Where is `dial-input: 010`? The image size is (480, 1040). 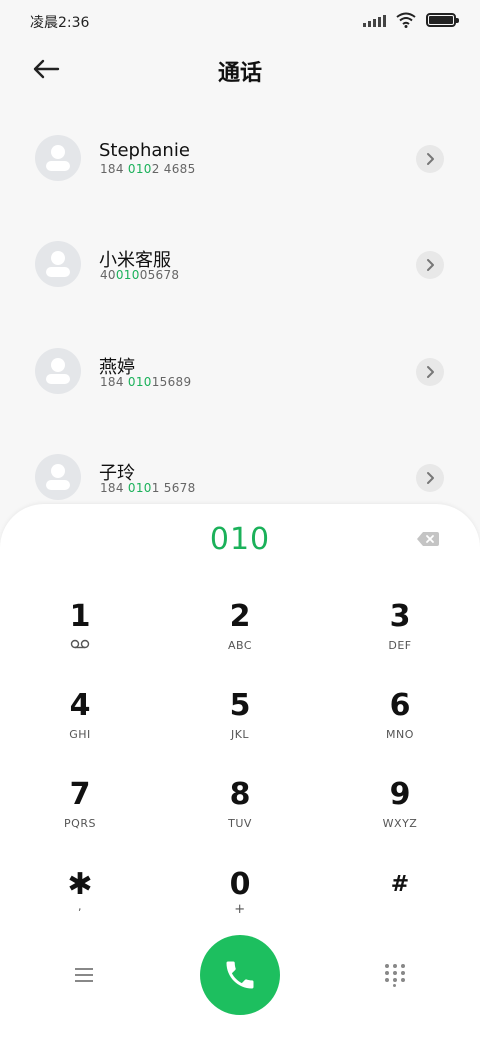 dial-input: 010 is located at coordinates (240, 539).